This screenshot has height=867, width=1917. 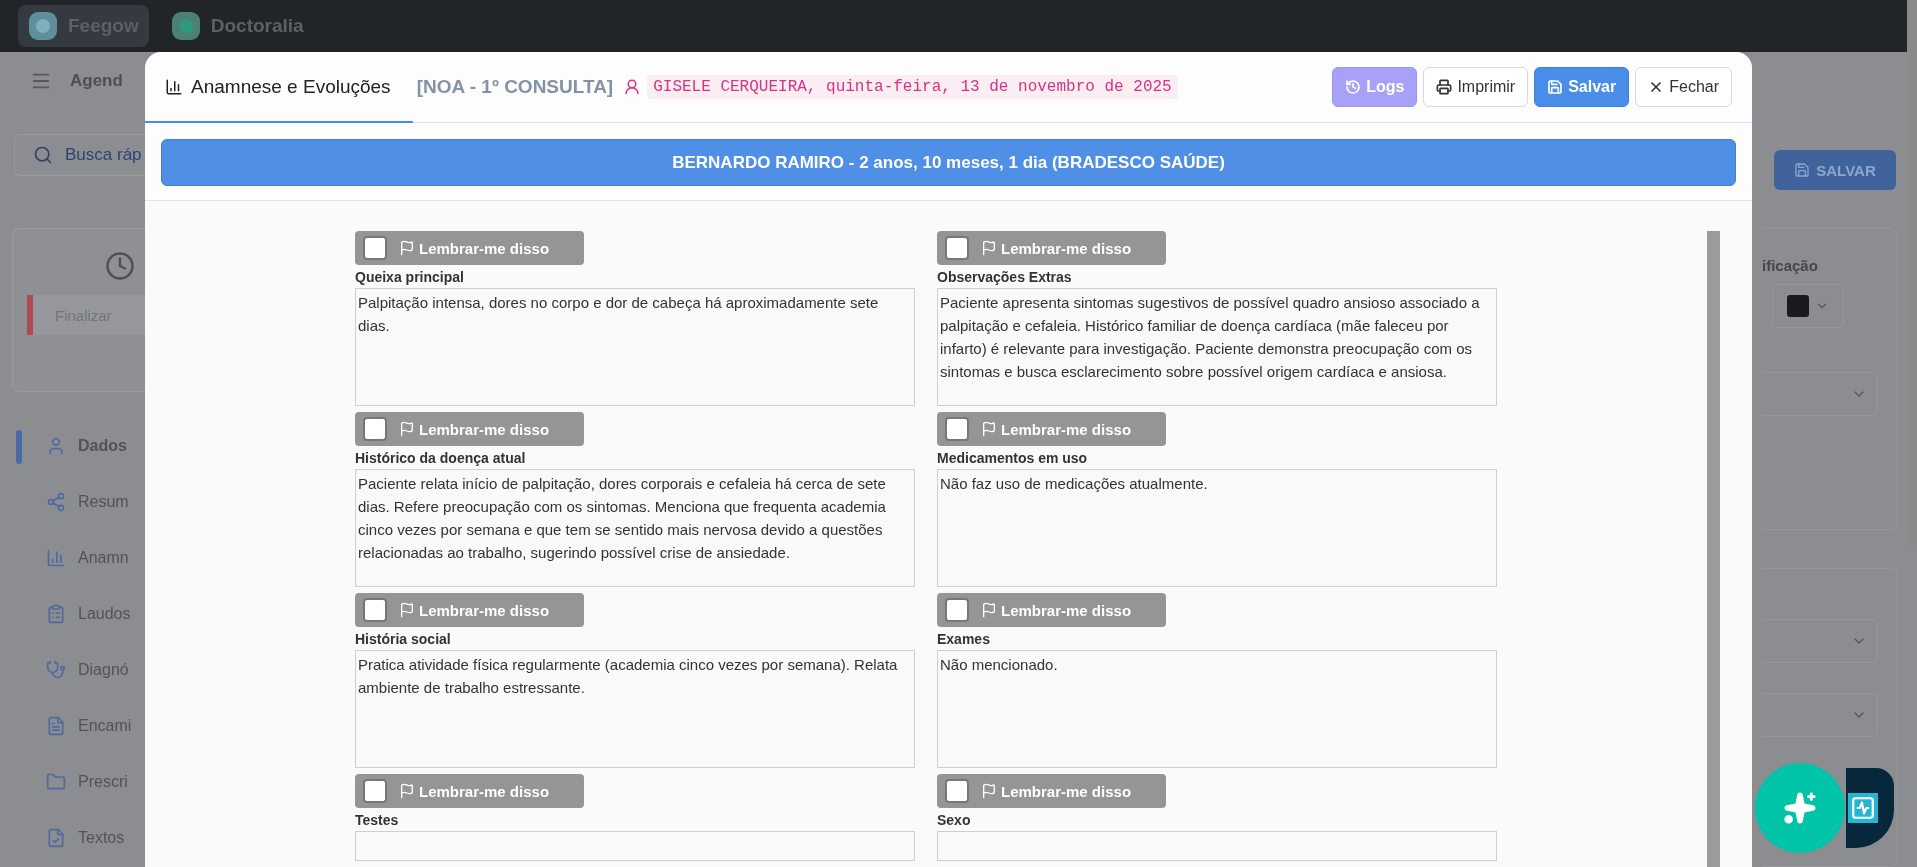 What do you see at coordinates (377, 820) in the screenshot?
I see `field-label: Testes` at bounding box center [377, 820].